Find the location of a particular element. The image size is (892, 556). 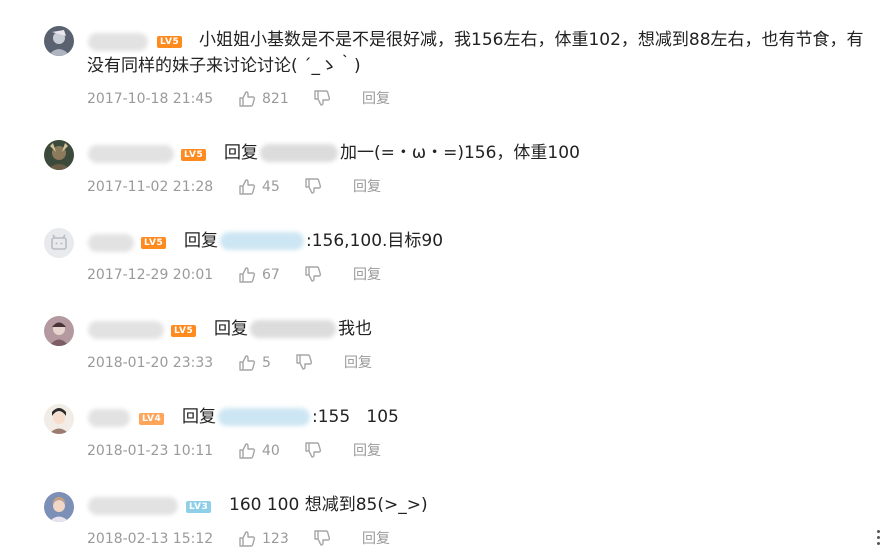

comment-body: :156,100.目标90 is located at coordinates (375, 241).